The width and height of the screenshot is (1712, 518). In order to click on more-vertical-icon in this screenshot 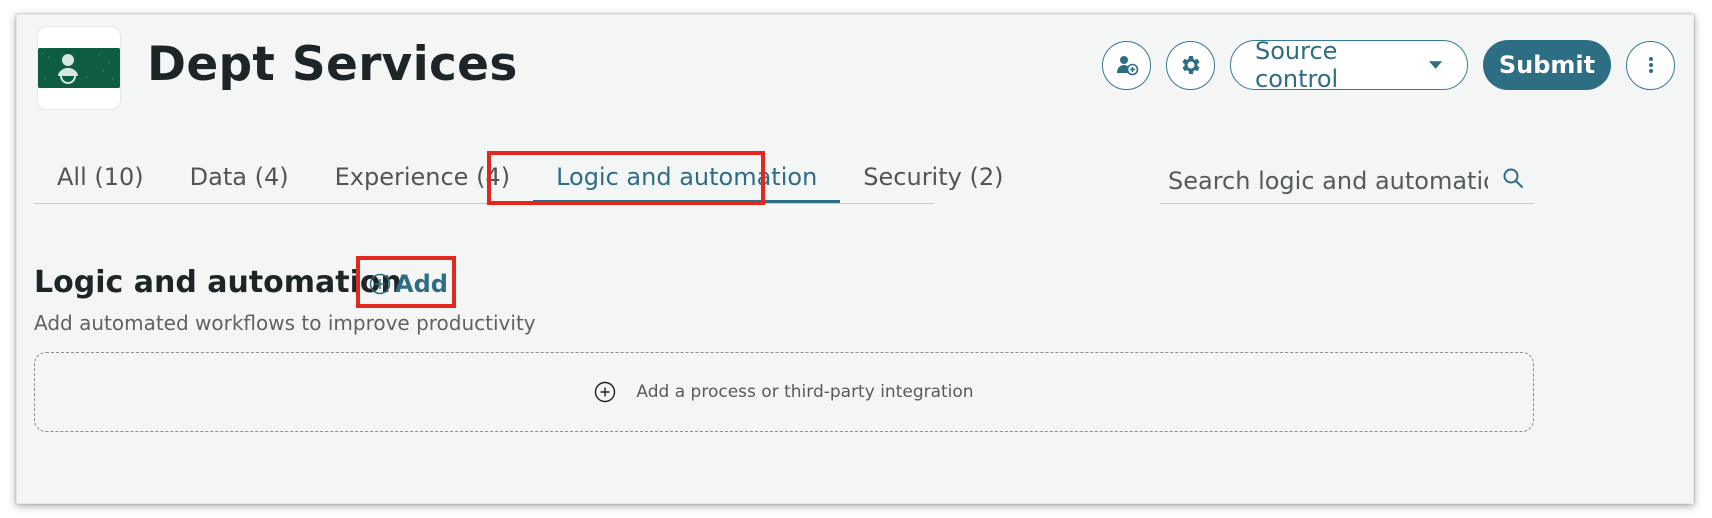, I will do `click(1650, 65)`.